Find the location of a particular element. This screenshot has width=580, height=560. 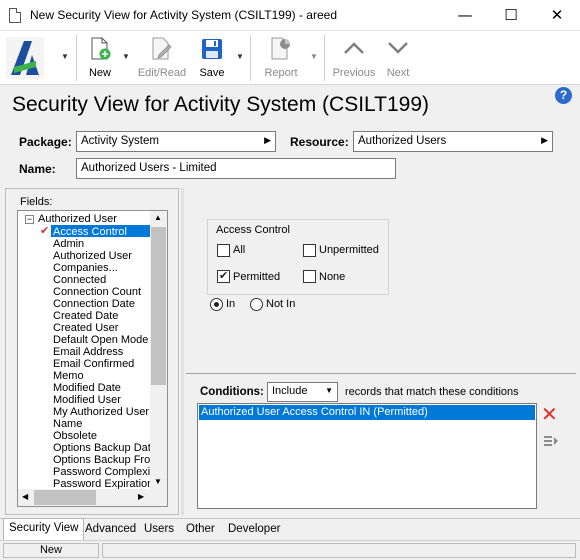

resource-label: Resource: is located at coordinates (319, 142).